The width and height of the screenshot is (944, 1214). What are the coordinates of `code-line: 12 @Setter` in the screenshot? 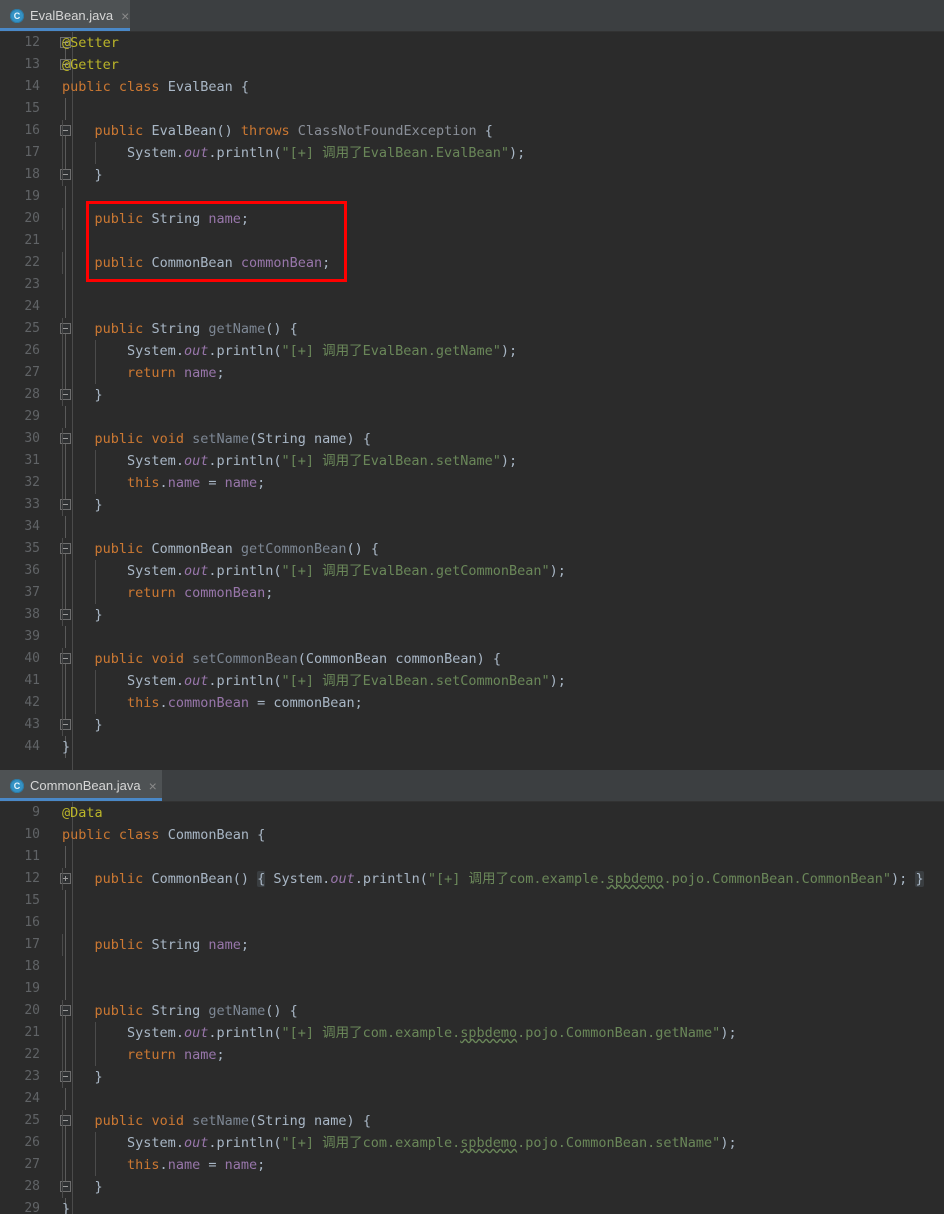 It's located at (472, 43).